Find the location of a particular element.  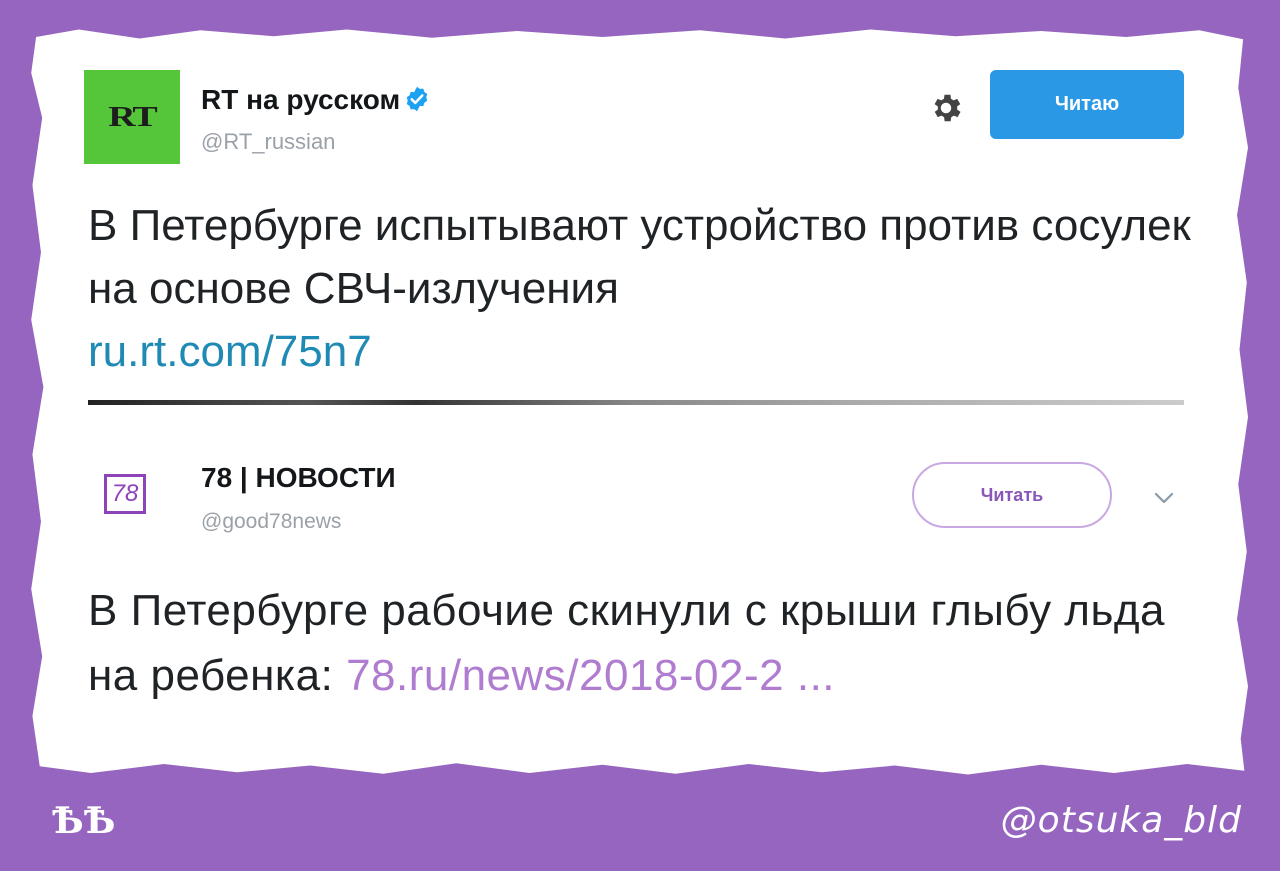

author-watermark: @otsuka_bld is located at coordinates (1121, 820).